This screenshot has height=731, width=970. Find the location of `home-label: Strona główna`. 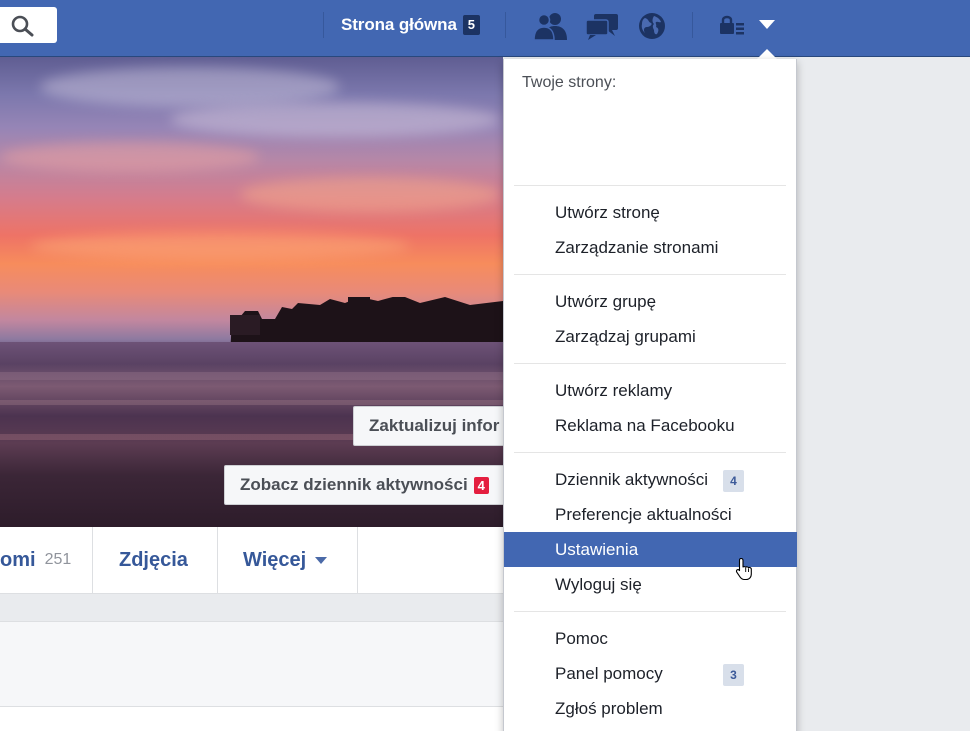

home-label: Strona główna is located at coordinates (399, 24).